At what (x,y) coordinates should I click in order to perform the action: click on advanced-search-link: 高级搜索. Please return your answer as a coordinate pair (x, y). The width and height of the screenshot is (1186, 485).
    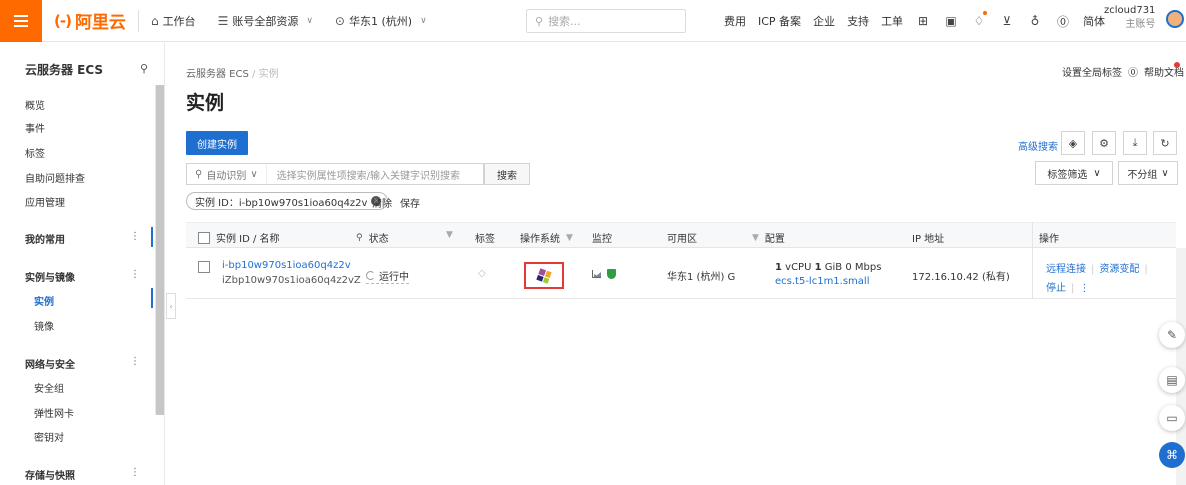
    Looking at the image, I should click on (1038, 145).